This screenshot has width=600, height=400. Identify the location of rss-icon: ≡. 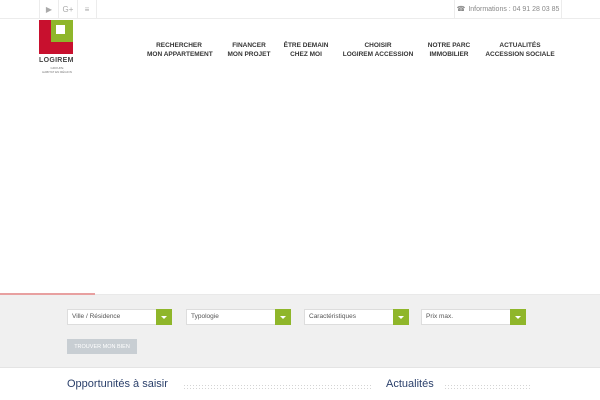
(87, 9).